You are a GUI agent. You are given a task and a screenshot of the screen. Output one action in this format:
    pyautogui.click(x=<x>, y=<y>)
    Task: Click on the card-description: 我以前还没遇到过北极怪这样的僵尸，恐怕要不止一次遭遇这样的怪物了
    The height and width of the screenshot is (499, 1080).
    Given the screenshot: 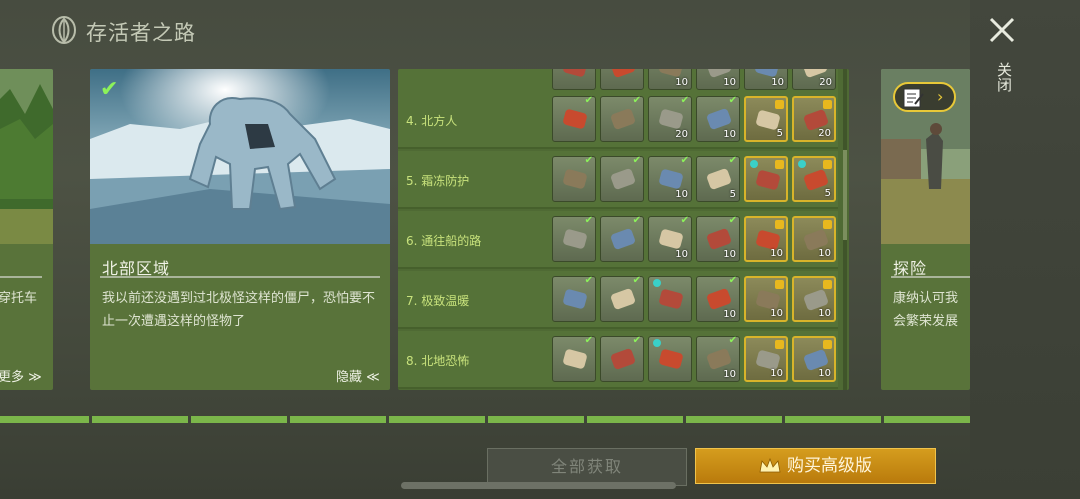 What is the action you would take?
    pyautogui.click(x=239, y=310)
    